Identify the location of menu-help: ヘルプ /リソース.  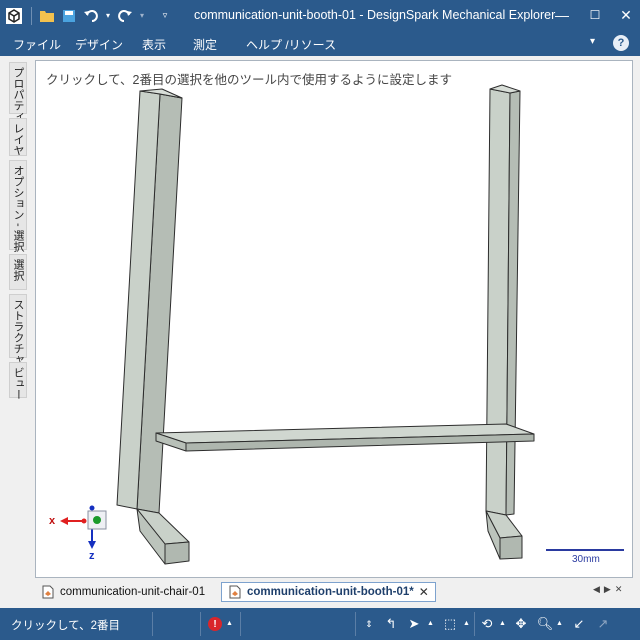
(291, 44).